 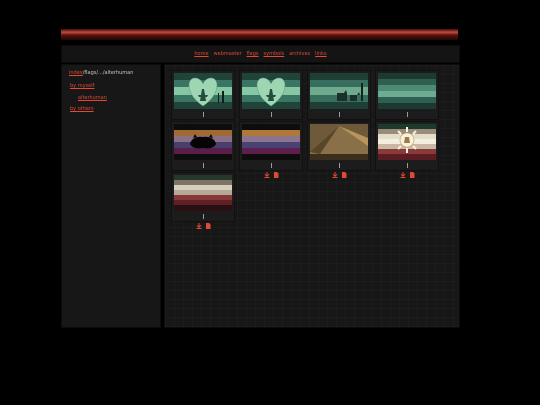 I want to click on nav-home: home, so click(x=201, y=54).